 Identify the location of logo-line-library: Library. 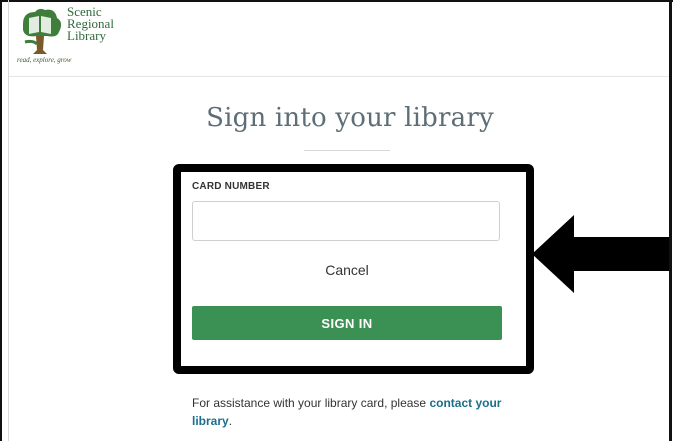
(86, 35).